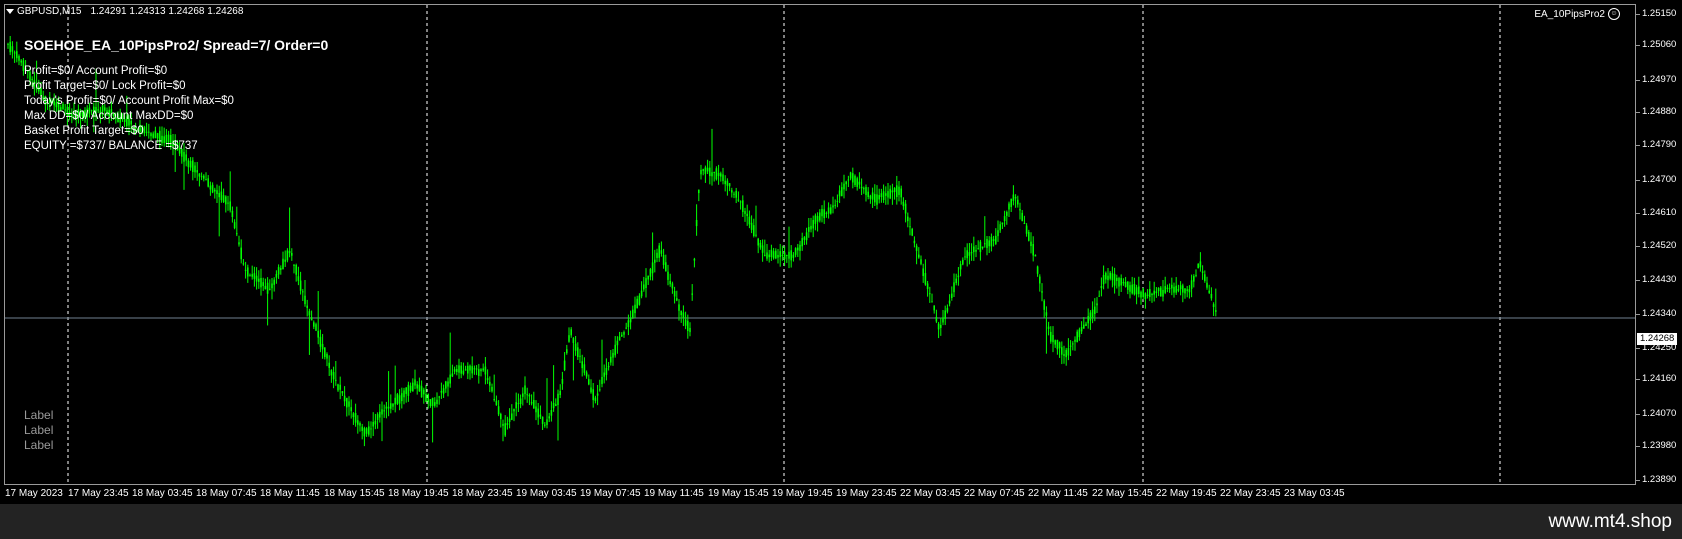 The height and width of the screenshot is (539, 1682). I want to click on time-tick: 18 May 07:45, so click(226, 493).